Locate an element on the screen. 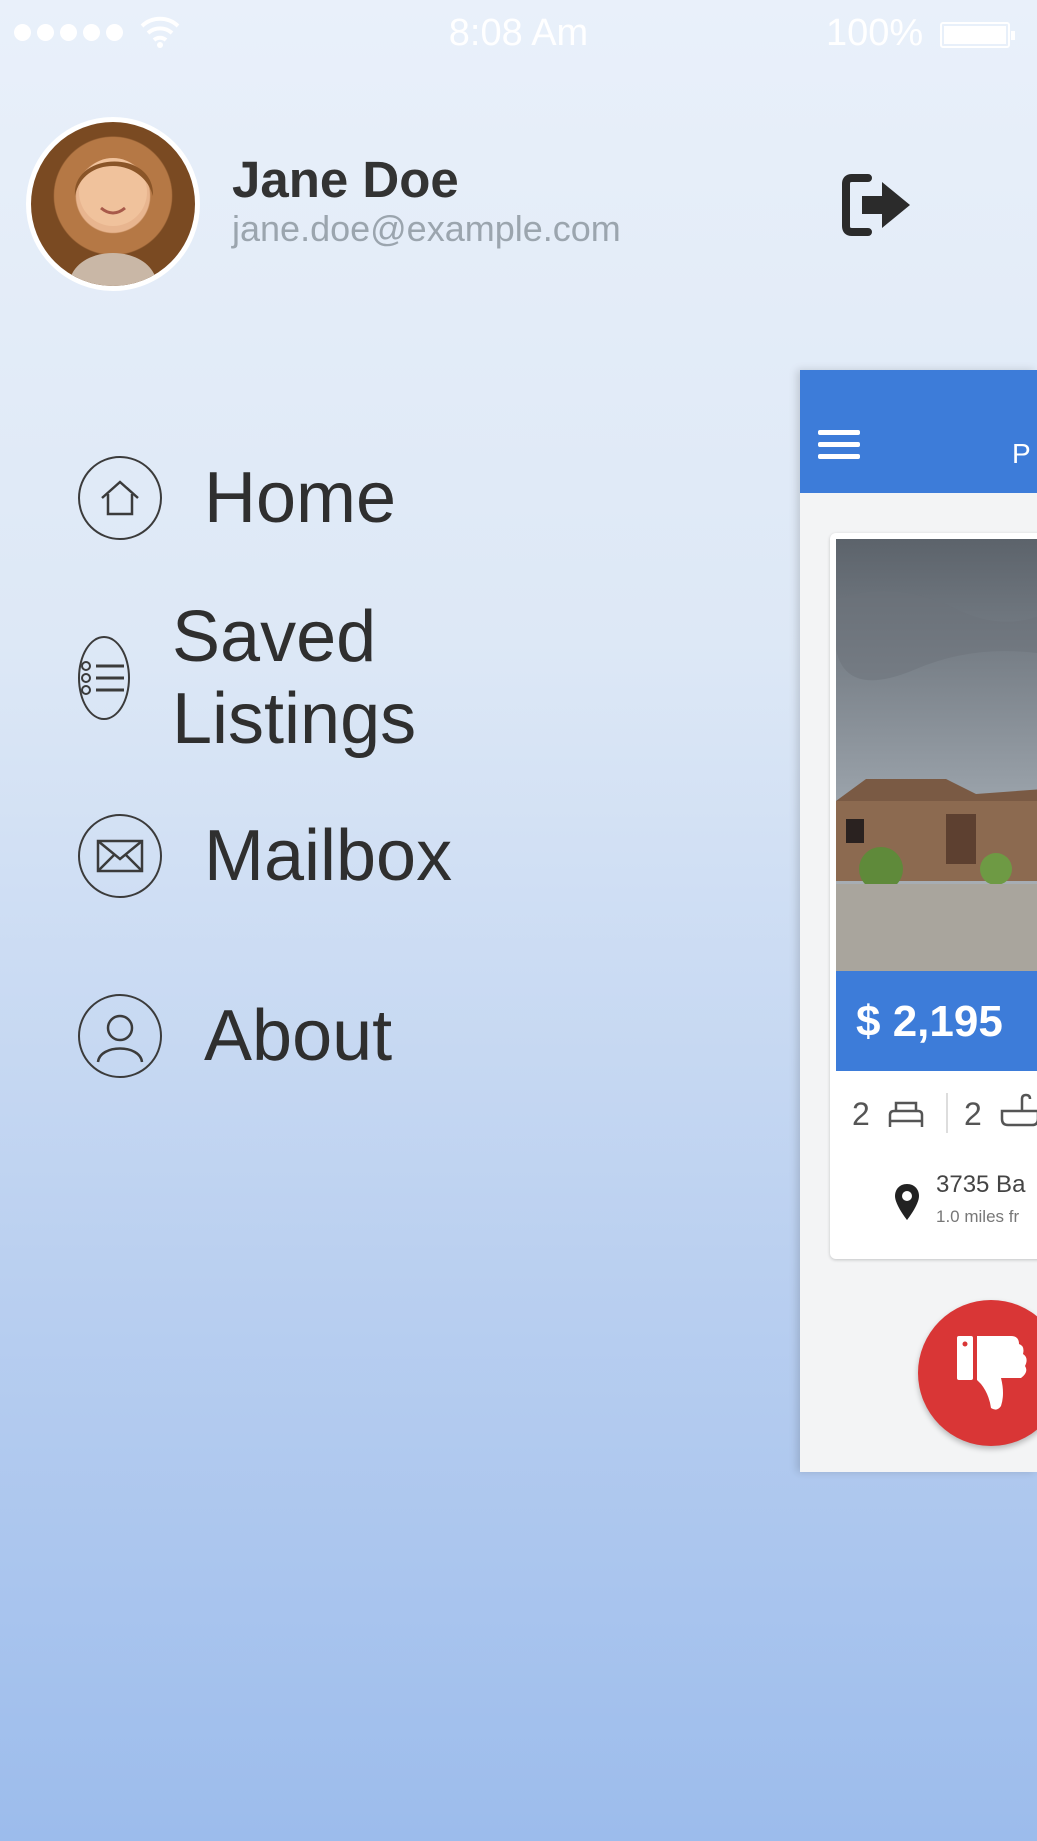  menu-item-about: About is located at coordinates (235, 1036).